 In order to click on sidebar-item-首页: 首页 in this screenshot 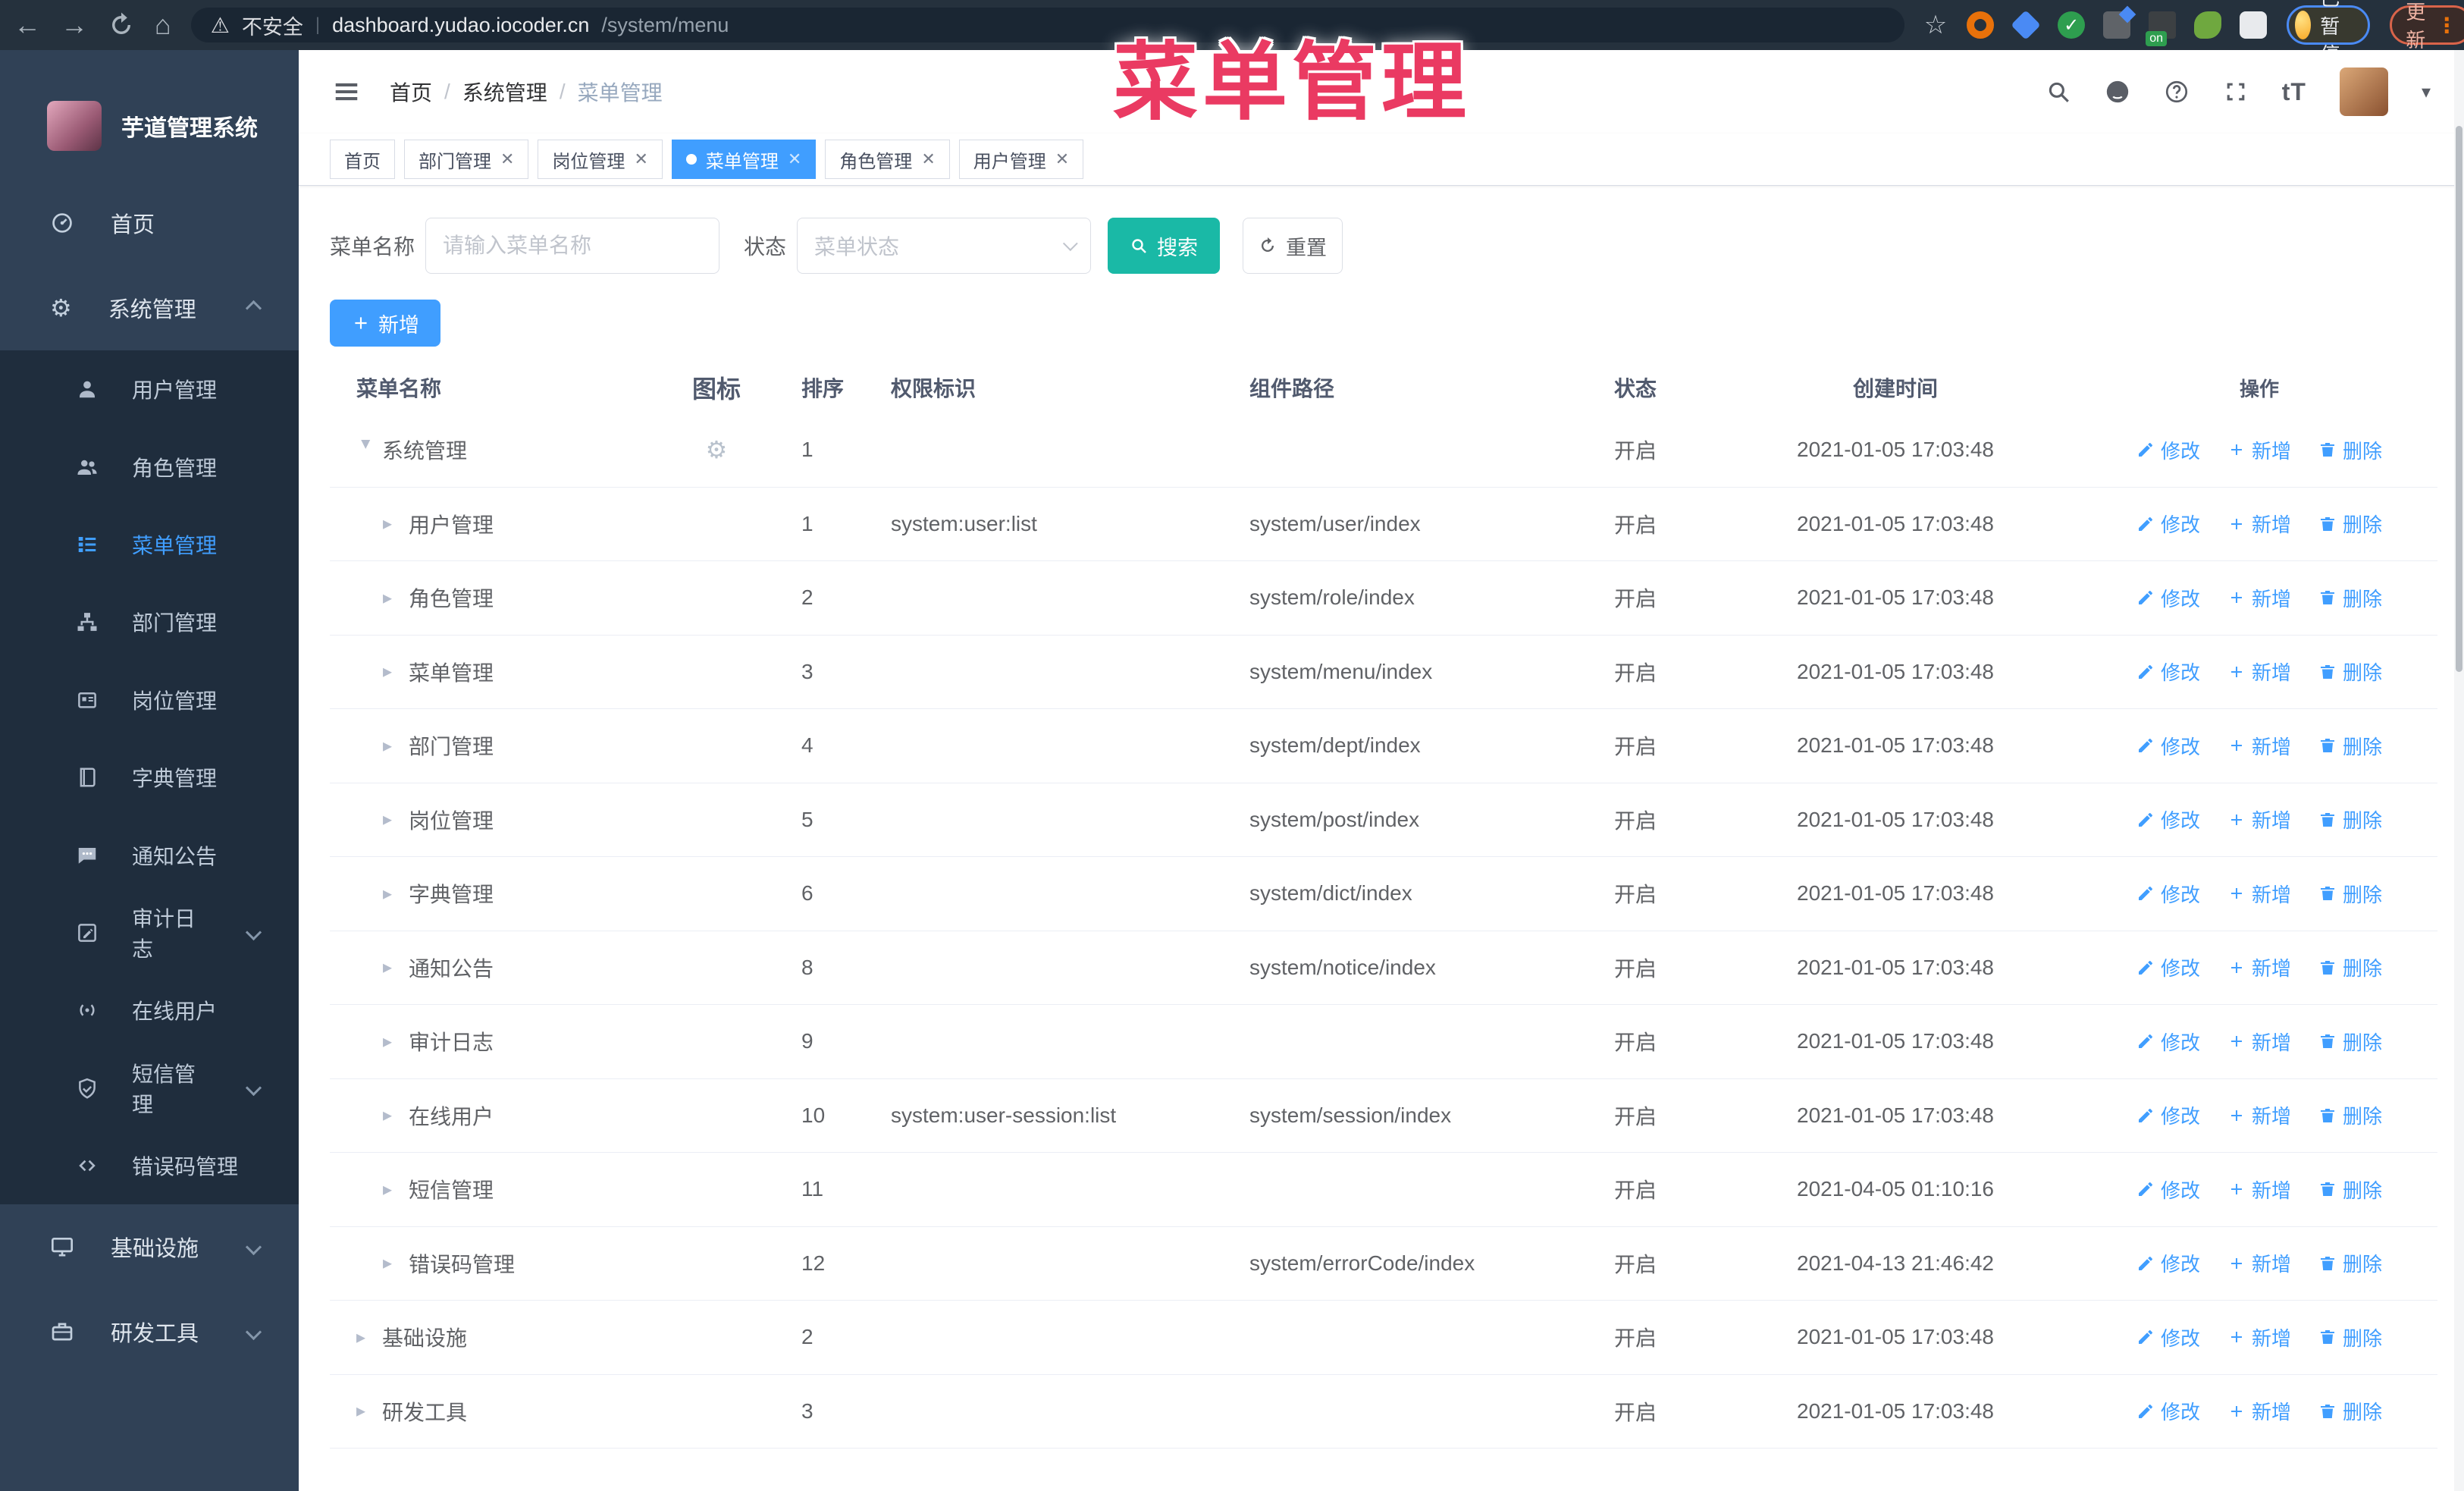, I will do `click(150, 222)`.